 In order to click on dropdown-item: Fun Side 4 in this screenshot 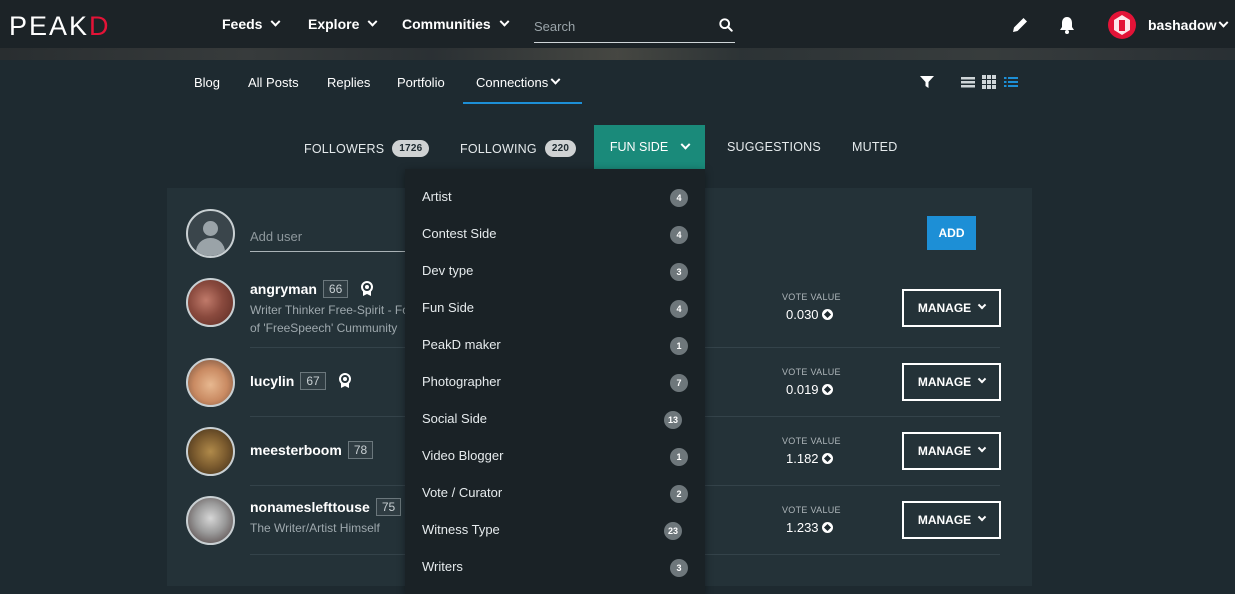, I will do `click(555, 307)`.